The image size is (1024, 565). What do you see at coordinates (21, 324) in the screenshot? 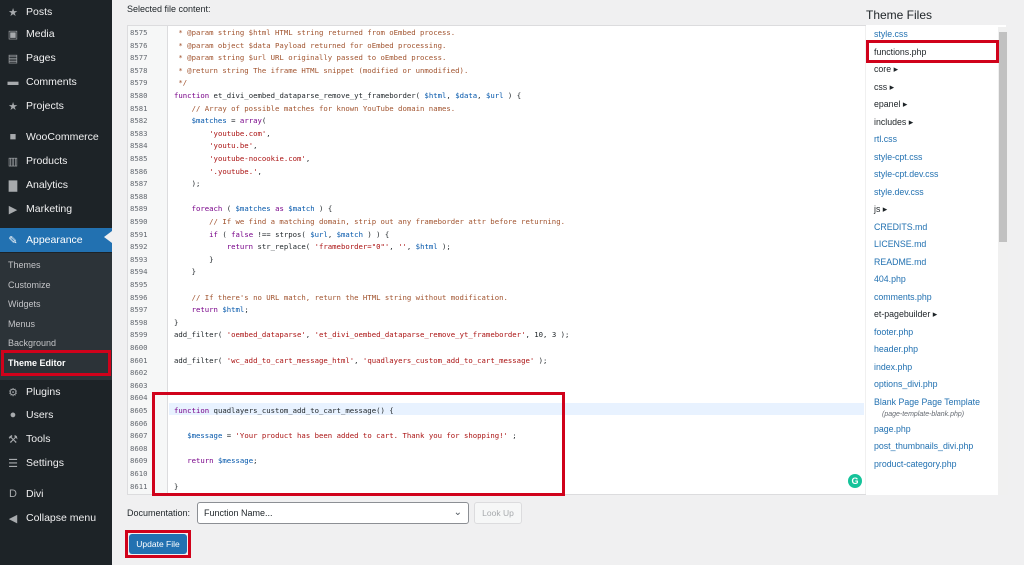
I see `submenu-item-menus: Menus` at bounding box center [21, 324].